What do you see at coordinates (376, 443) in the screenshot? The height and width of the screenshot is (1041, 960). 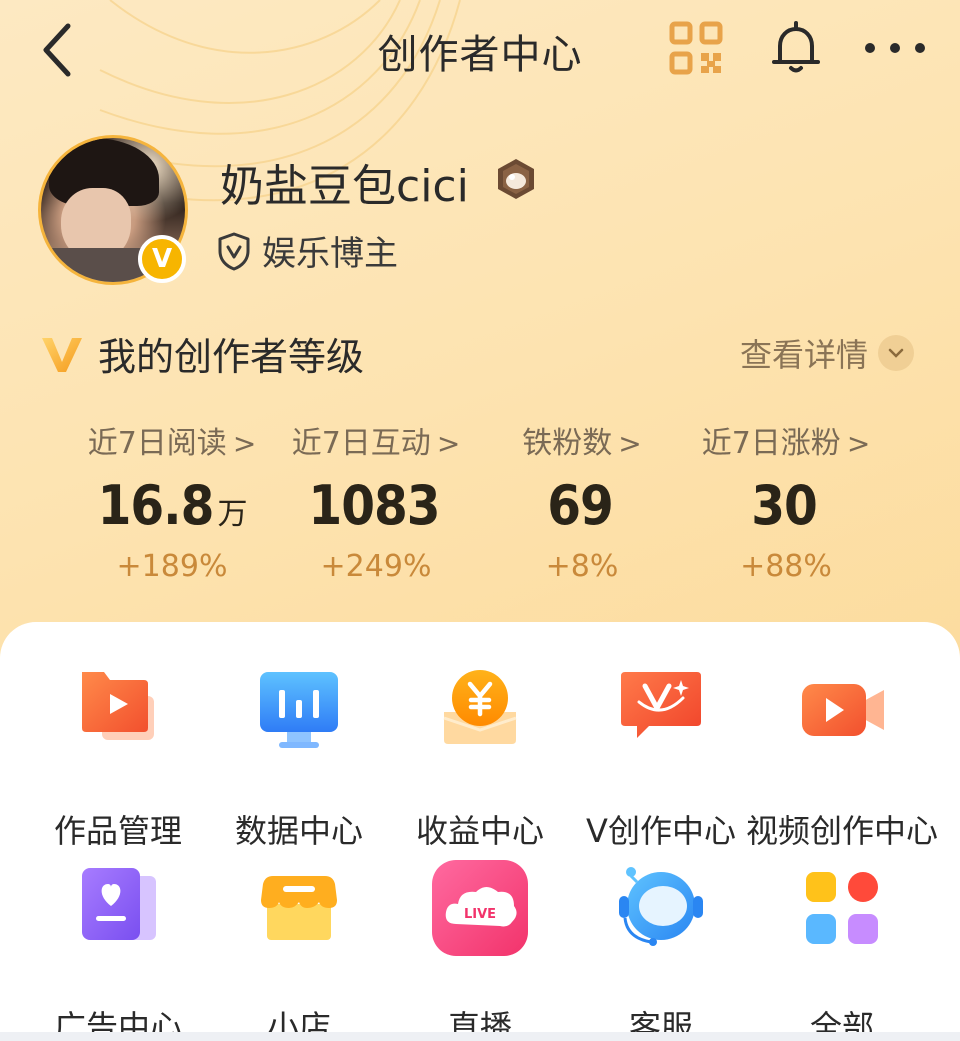 I see `stat-label: 近7日互动 >` at bounding box center [376, 443].